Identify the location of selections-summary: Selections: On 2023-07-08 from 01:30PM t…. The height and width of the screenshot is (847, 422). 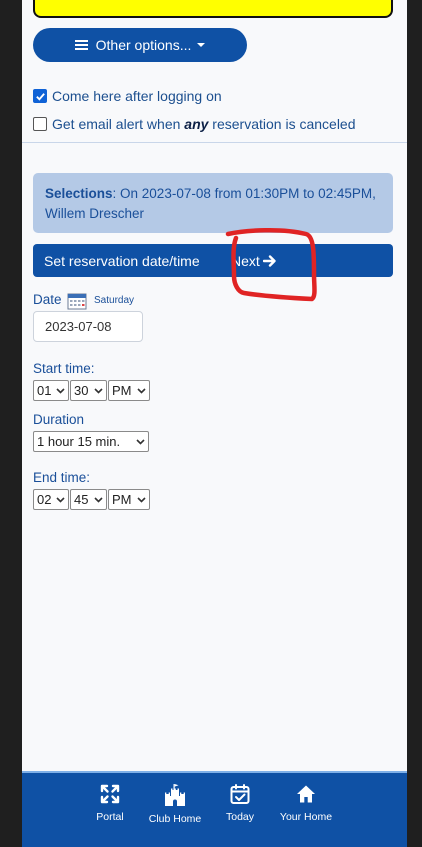
(213, 203).